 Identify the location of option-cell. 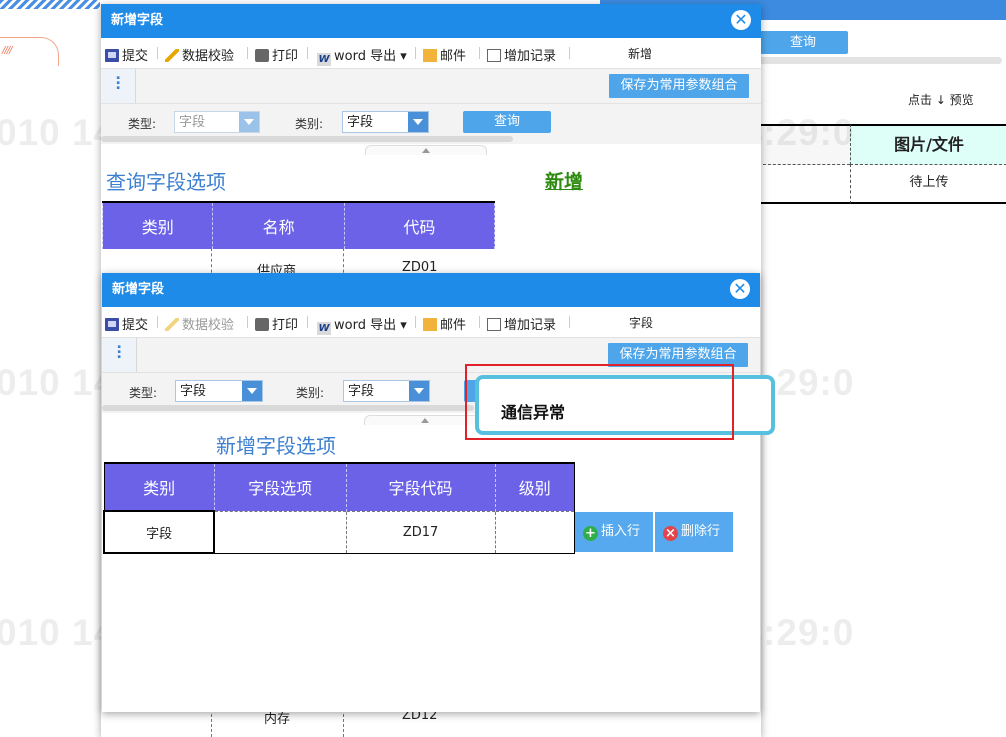
(280, 532).